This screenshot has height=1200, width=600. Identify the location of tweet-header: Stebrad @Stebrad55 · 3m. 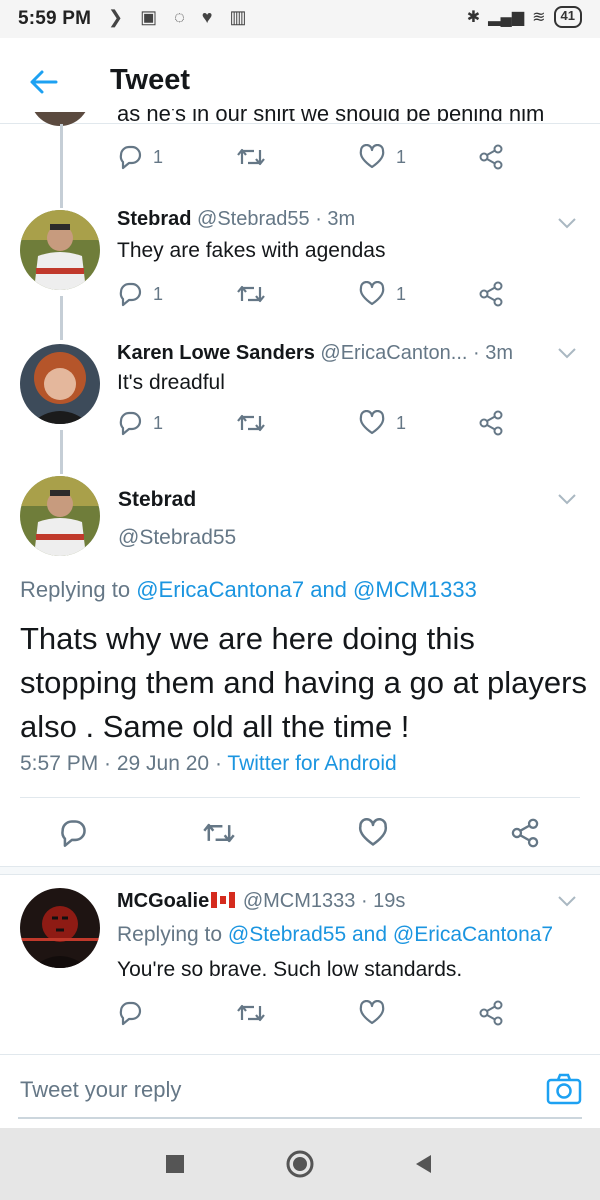
(236, 219).